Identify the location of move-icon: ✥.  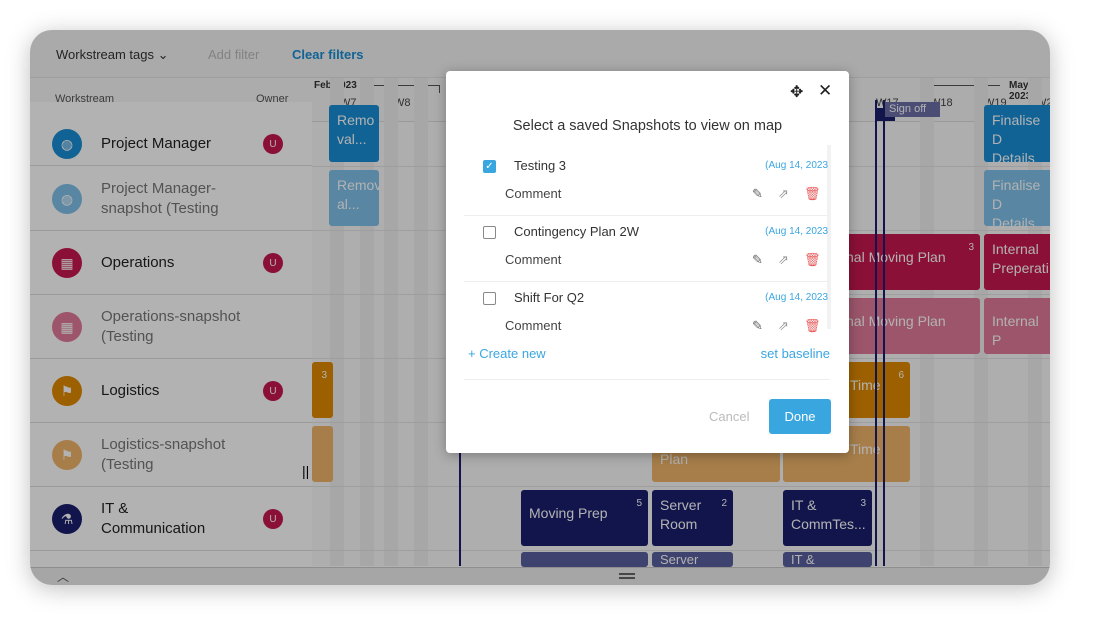
(796, 92).